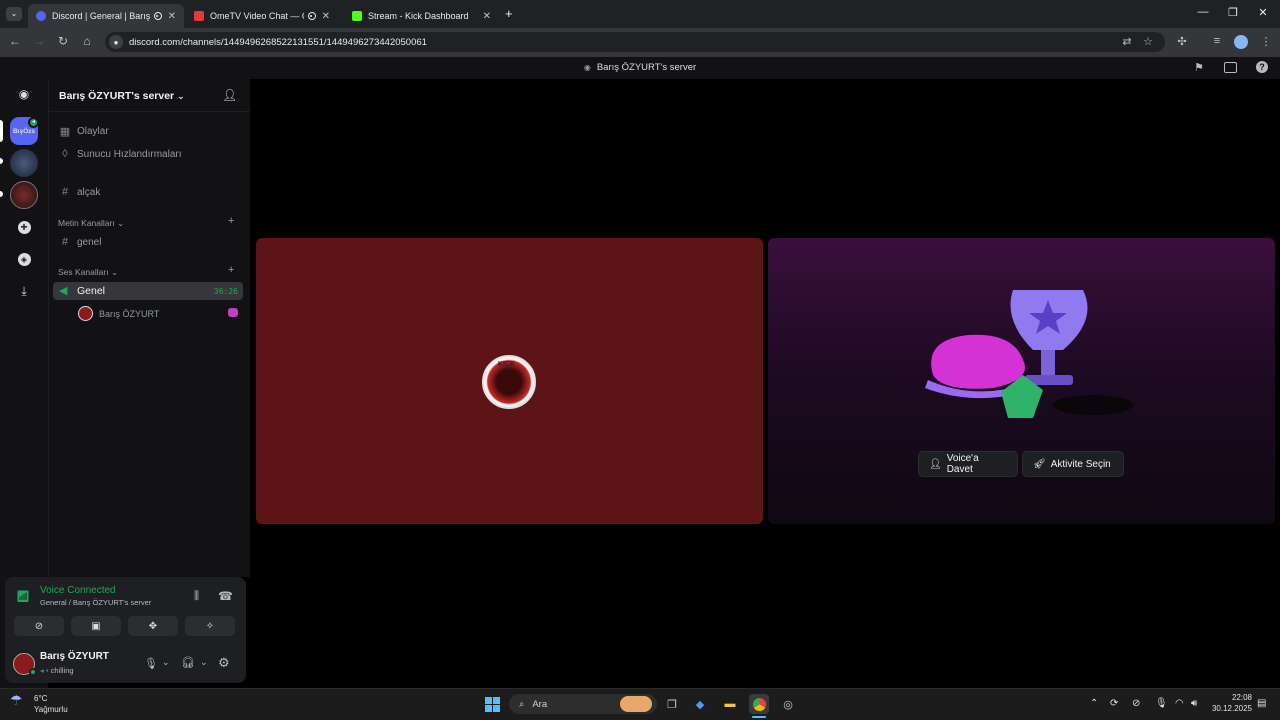  Describe the element at coordinates (65, 154) in the screenshot. I see `boost-gem-icon: ◊` at that location.